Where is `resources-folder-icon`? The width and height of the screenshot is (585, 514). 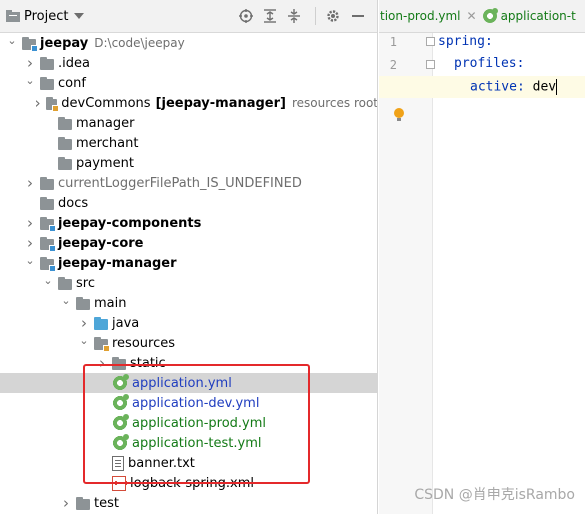
resources-folder-icon is located at coordinates (102, 344).